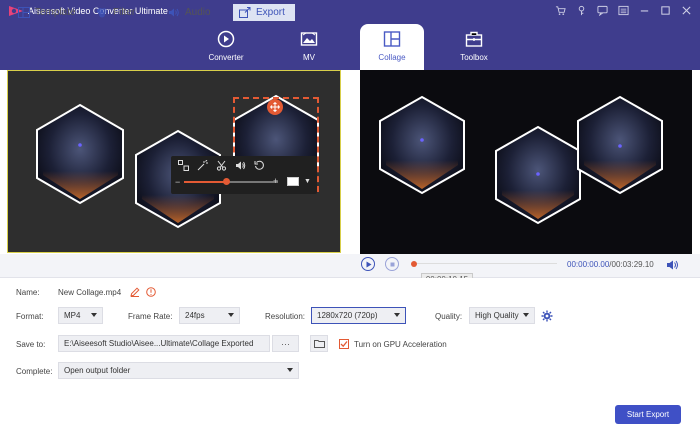 The image size is (700, 444). I want to click on frame-edit-toolbox: − + ▼, so click(244, 175).